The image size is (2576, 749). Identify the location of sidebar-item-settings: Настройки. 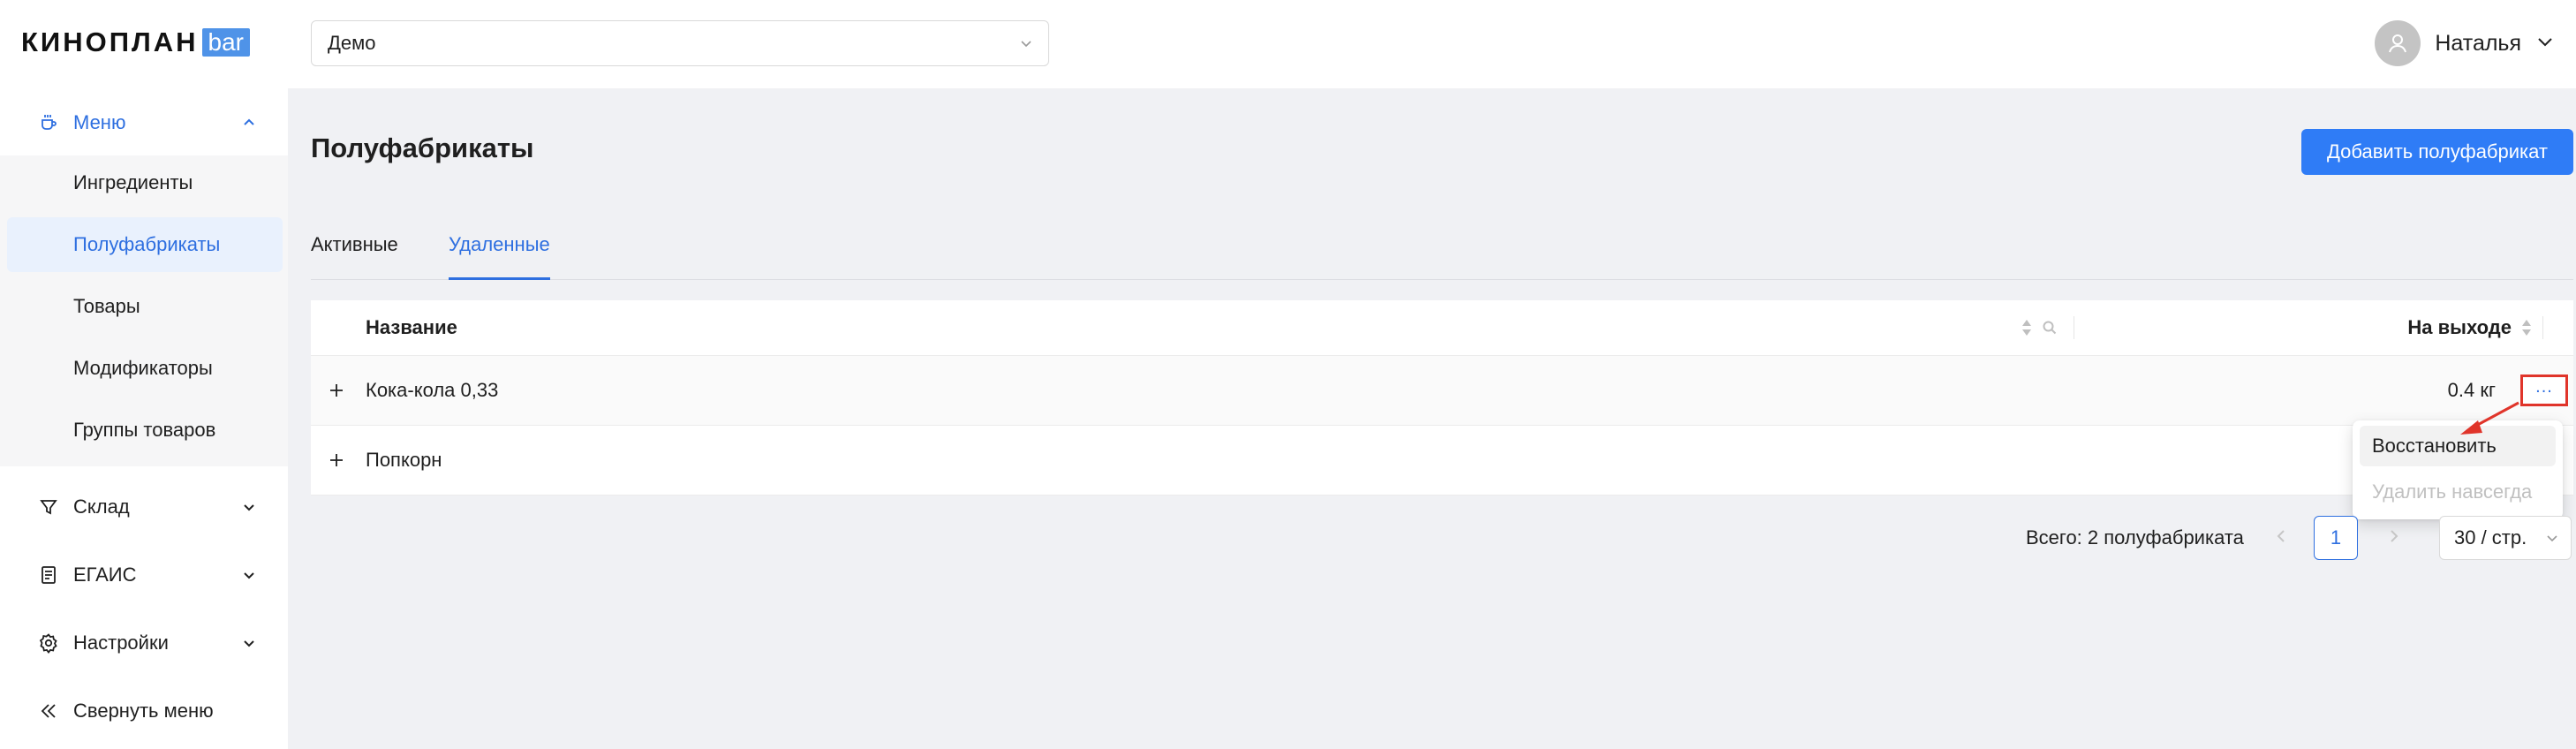
(144, 643).